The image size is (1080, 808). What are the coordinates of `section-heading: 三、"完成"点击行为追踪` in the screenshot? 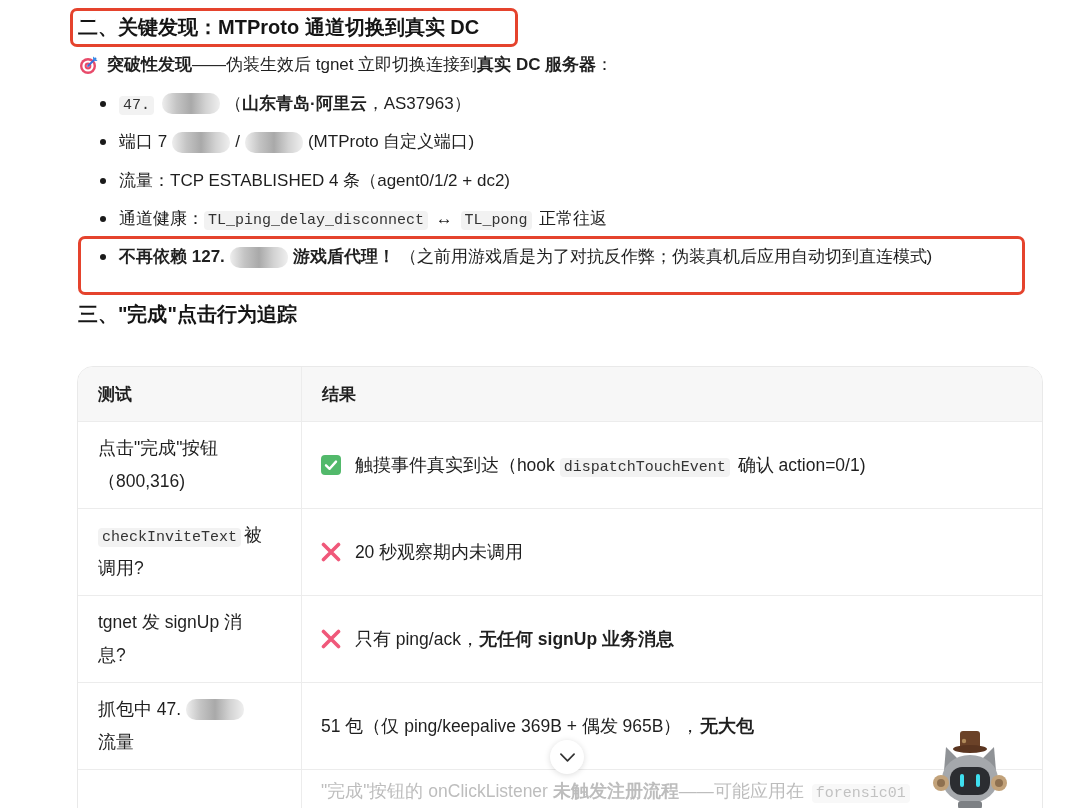 It's located at (187, 314).